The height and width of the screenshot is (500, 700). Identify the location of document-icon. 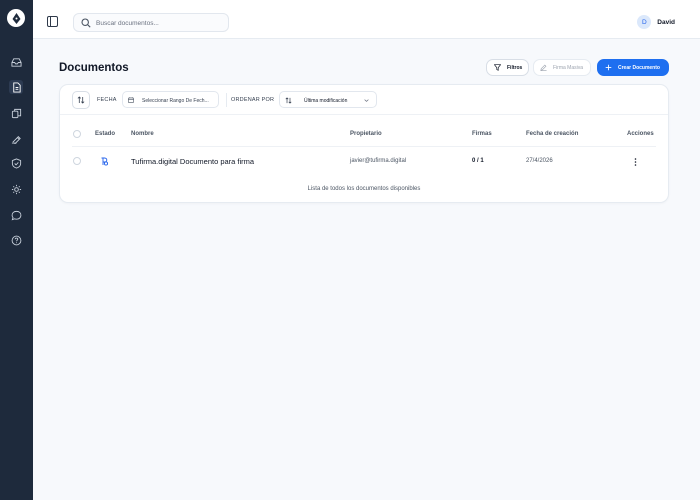
(16, 87).